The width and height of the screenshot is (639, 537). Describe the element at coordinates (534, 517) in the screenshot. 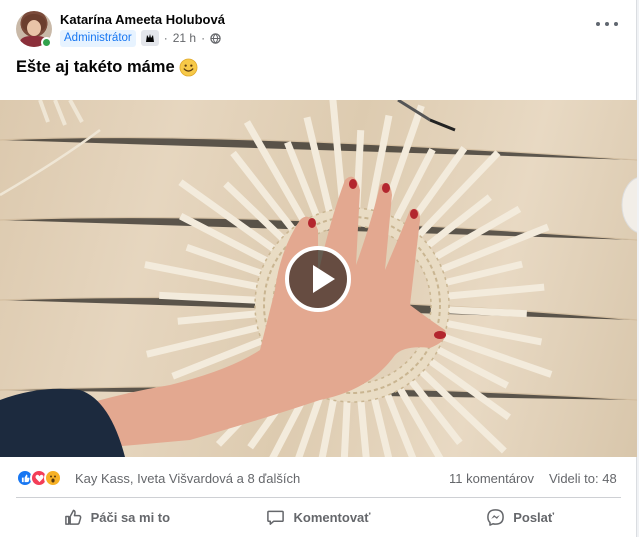

I see `share-label: Poslať` at that location.